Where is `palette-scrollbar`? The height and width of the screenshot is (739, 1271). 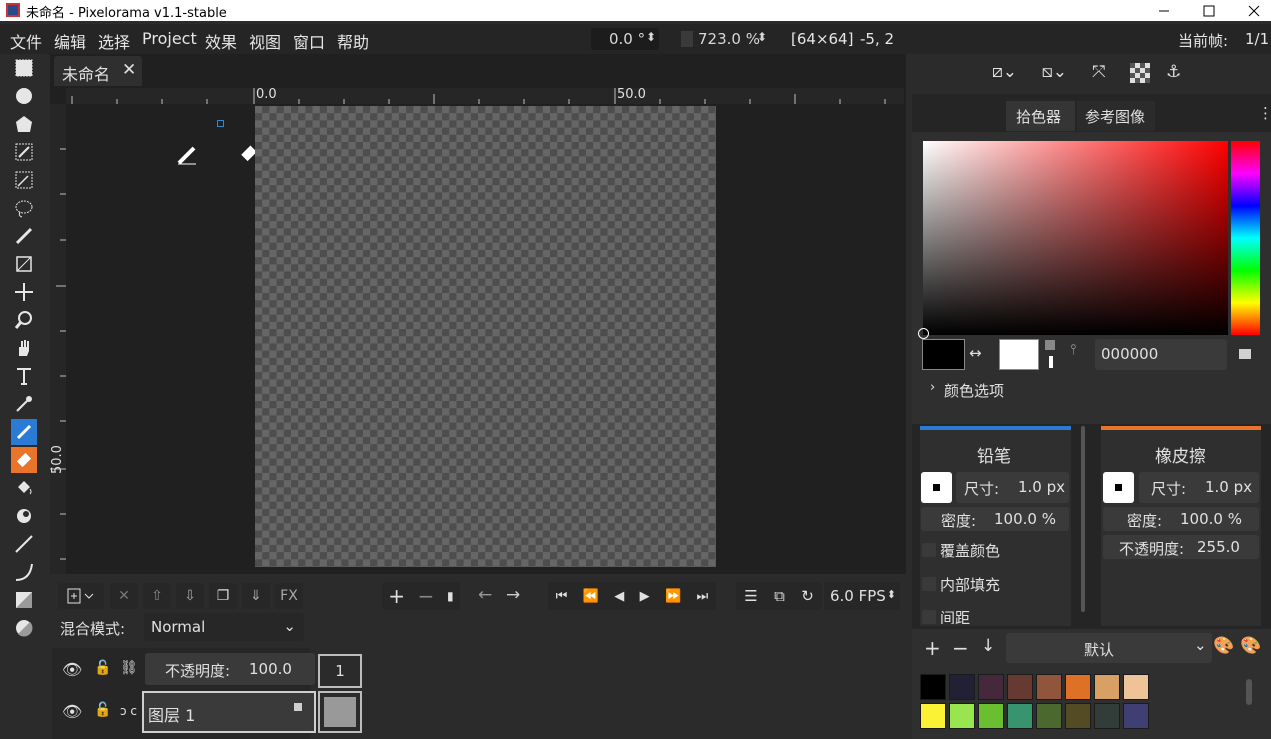
palette-scrollbar is located at coordinates (1249, 692).